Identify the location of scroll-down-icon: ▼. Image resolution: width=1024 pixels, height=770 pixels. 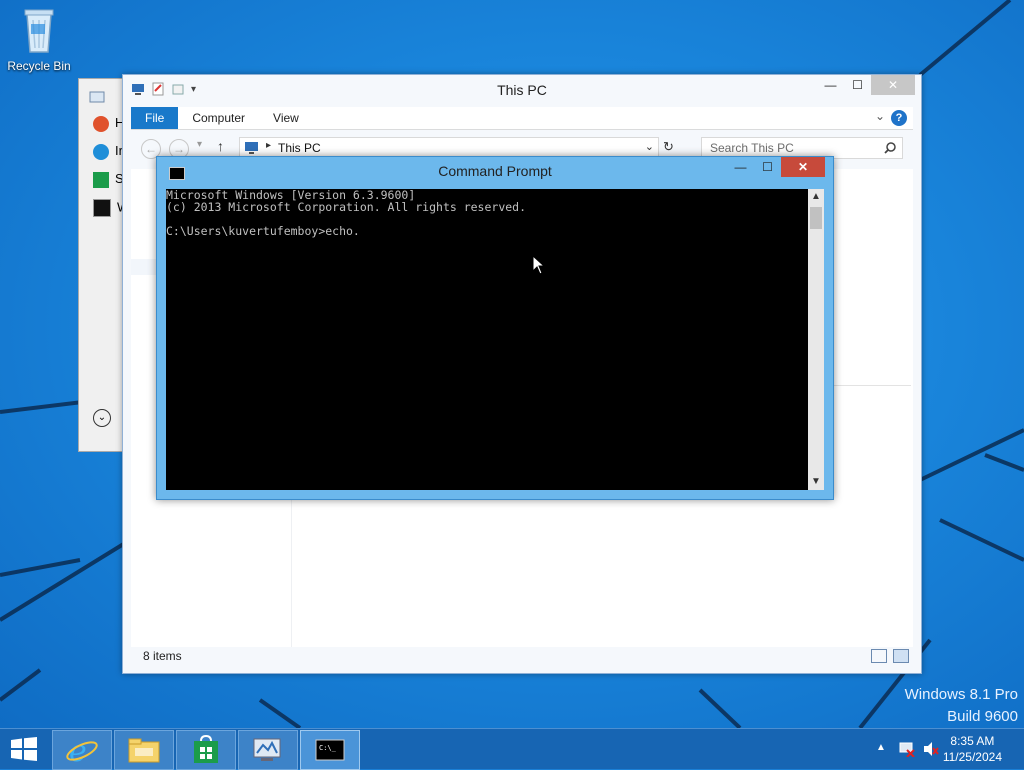
(816, 482).